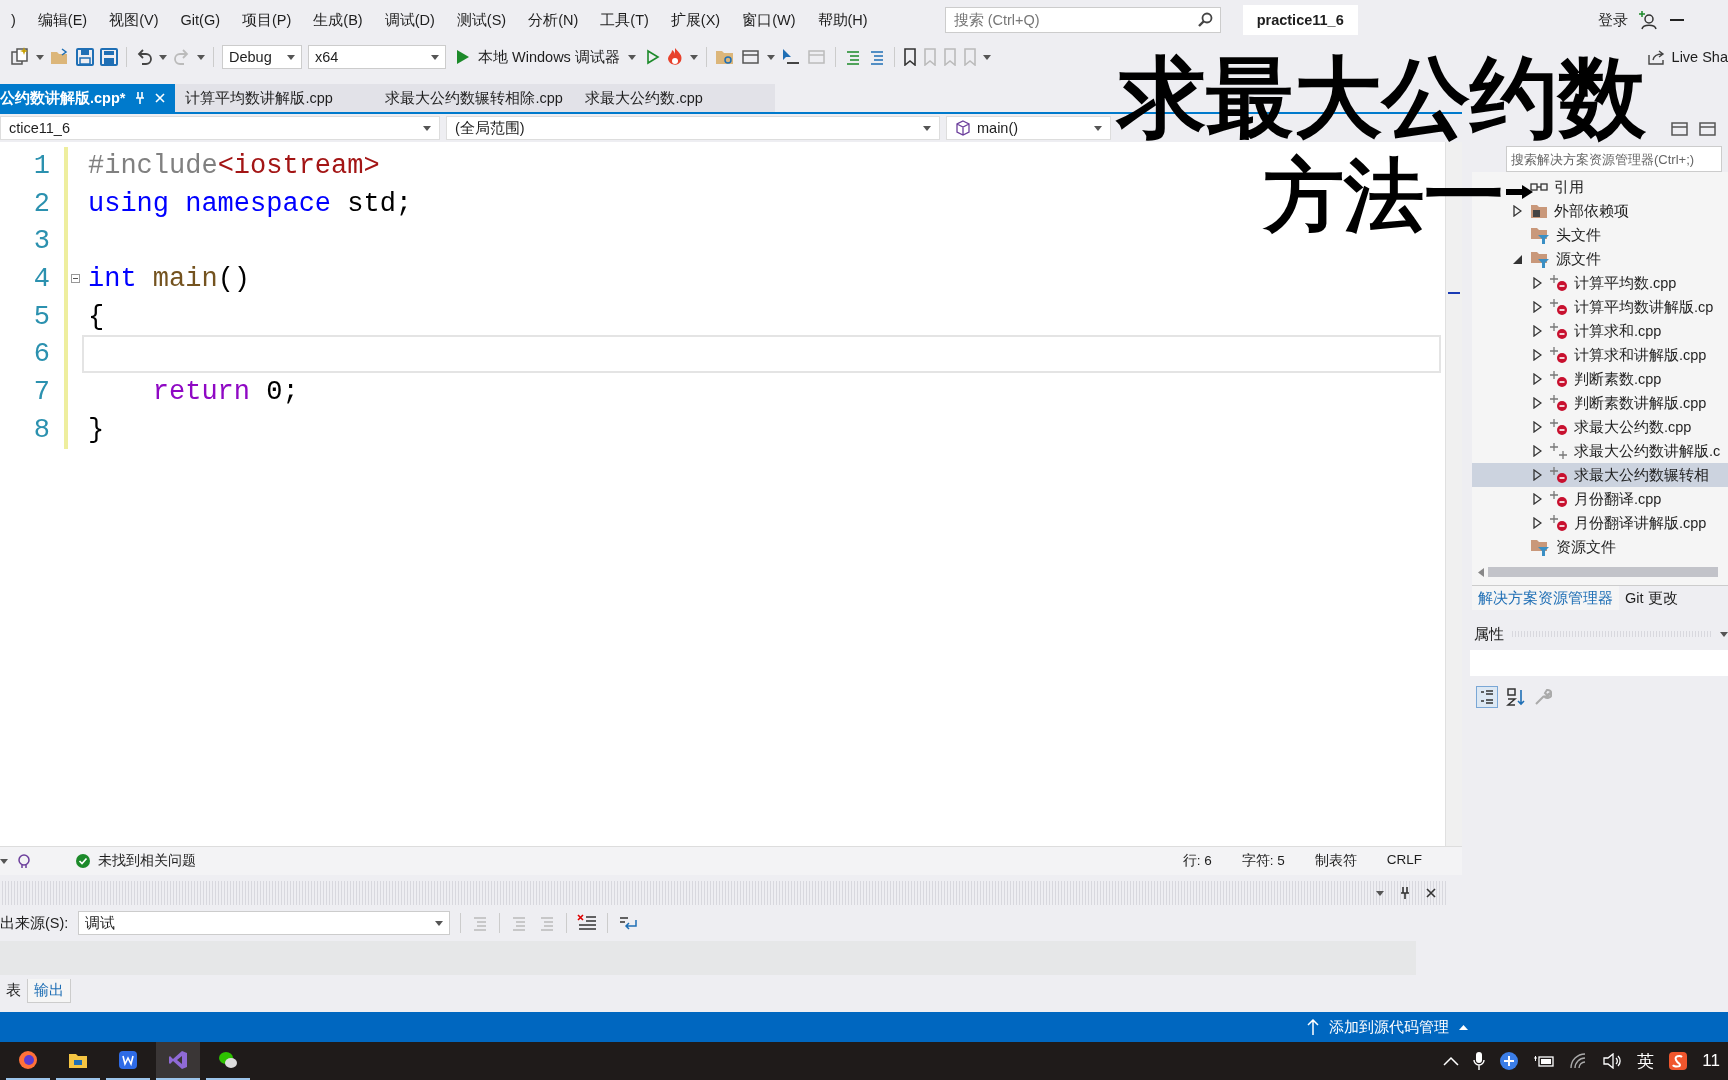 The width and height of the screenshot is (1728, 1080). Describe the element at coordinates (553, 20) in the screenshot. I see `menu-item: 分析(N)` at that location.